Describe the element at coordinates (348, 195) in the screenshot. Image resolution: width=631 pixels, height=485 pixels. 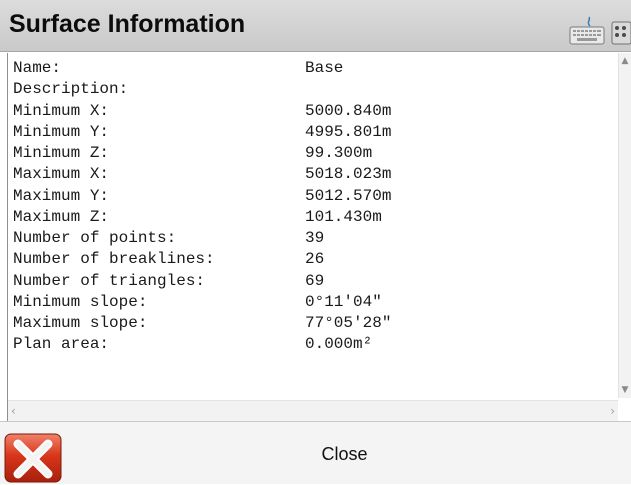
I see `info-value: 5012.570m` at that location.